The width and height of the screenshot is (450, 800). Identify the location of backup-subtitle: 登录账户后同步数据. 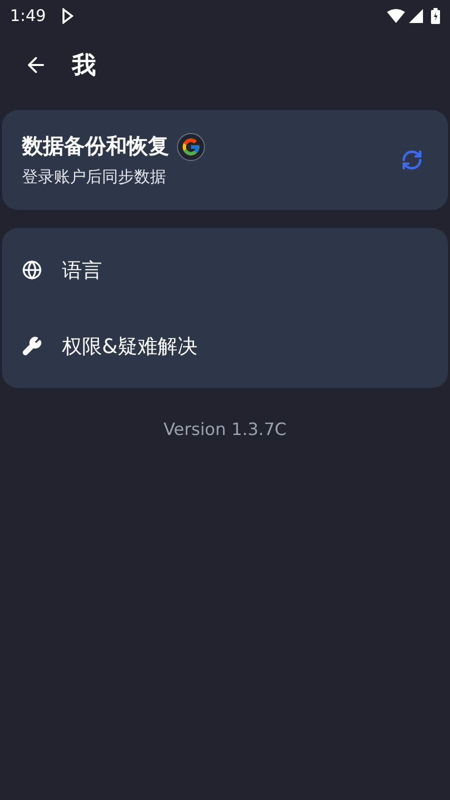
(94, 177).